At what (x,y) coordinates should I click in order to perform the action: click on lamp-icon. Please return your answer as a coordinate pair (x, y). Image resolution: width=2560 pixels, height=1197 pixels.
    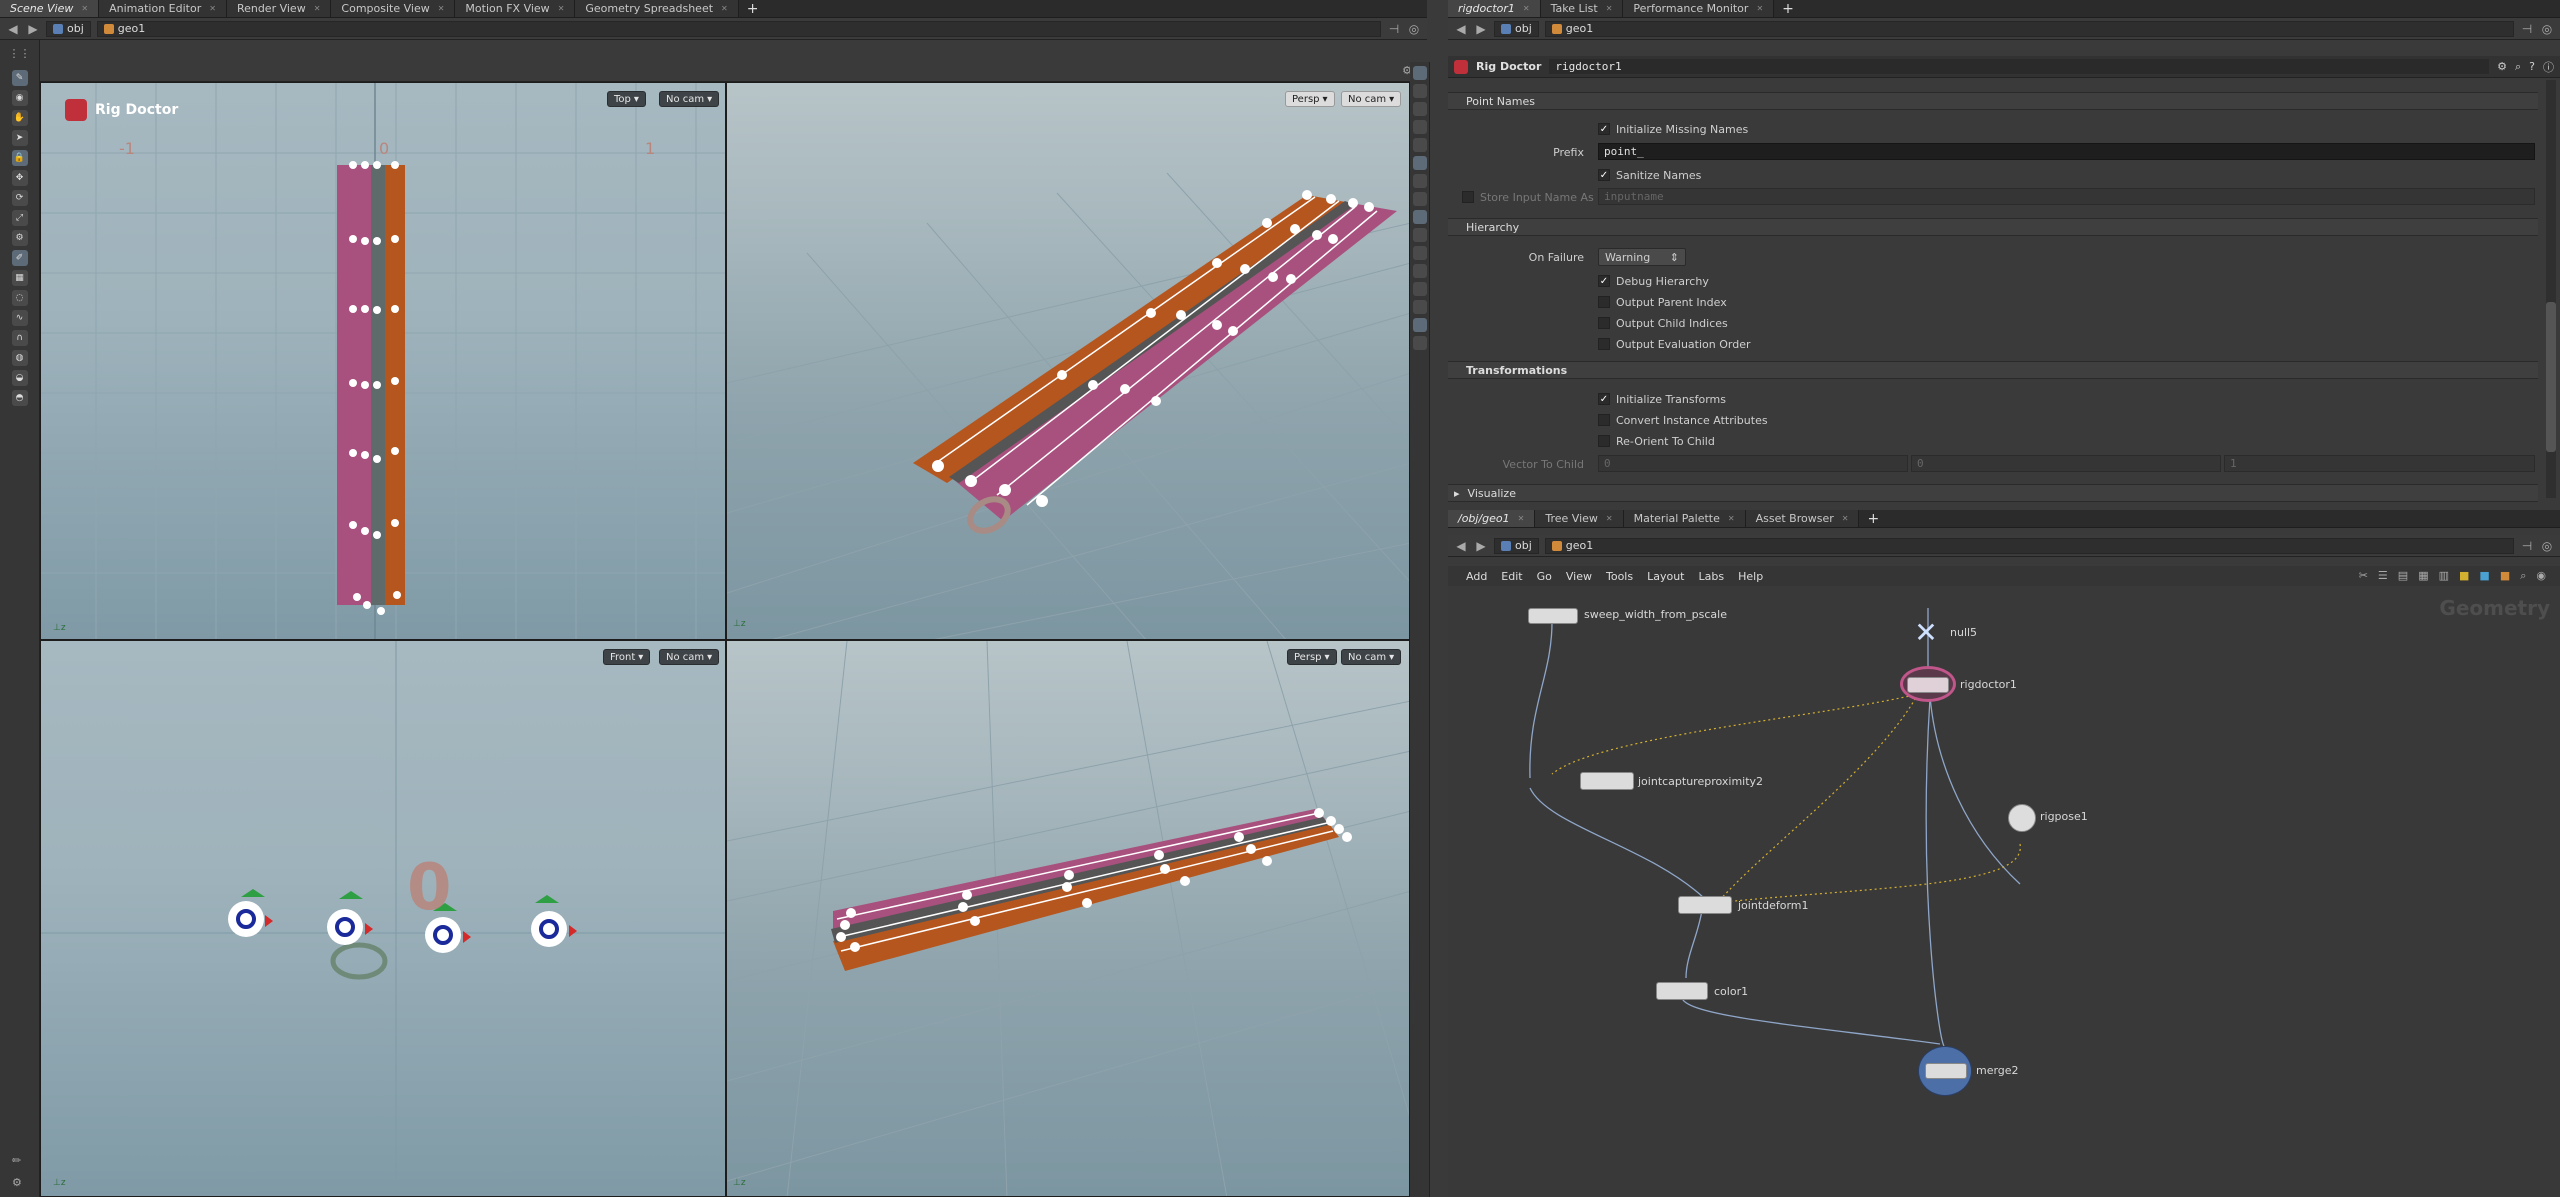
    Looking at the image, I should click on (1419, 199).